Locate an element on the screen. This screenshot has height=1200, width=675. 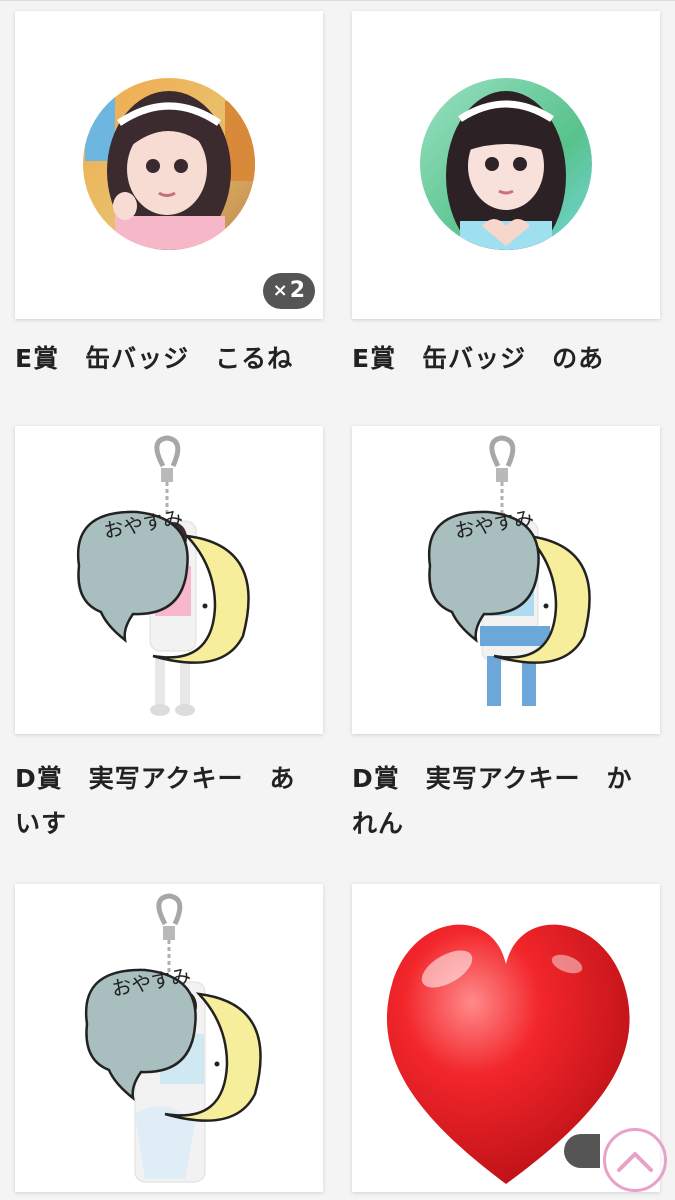
quantity-badge: × 2 is located at coordinates (288, 291).